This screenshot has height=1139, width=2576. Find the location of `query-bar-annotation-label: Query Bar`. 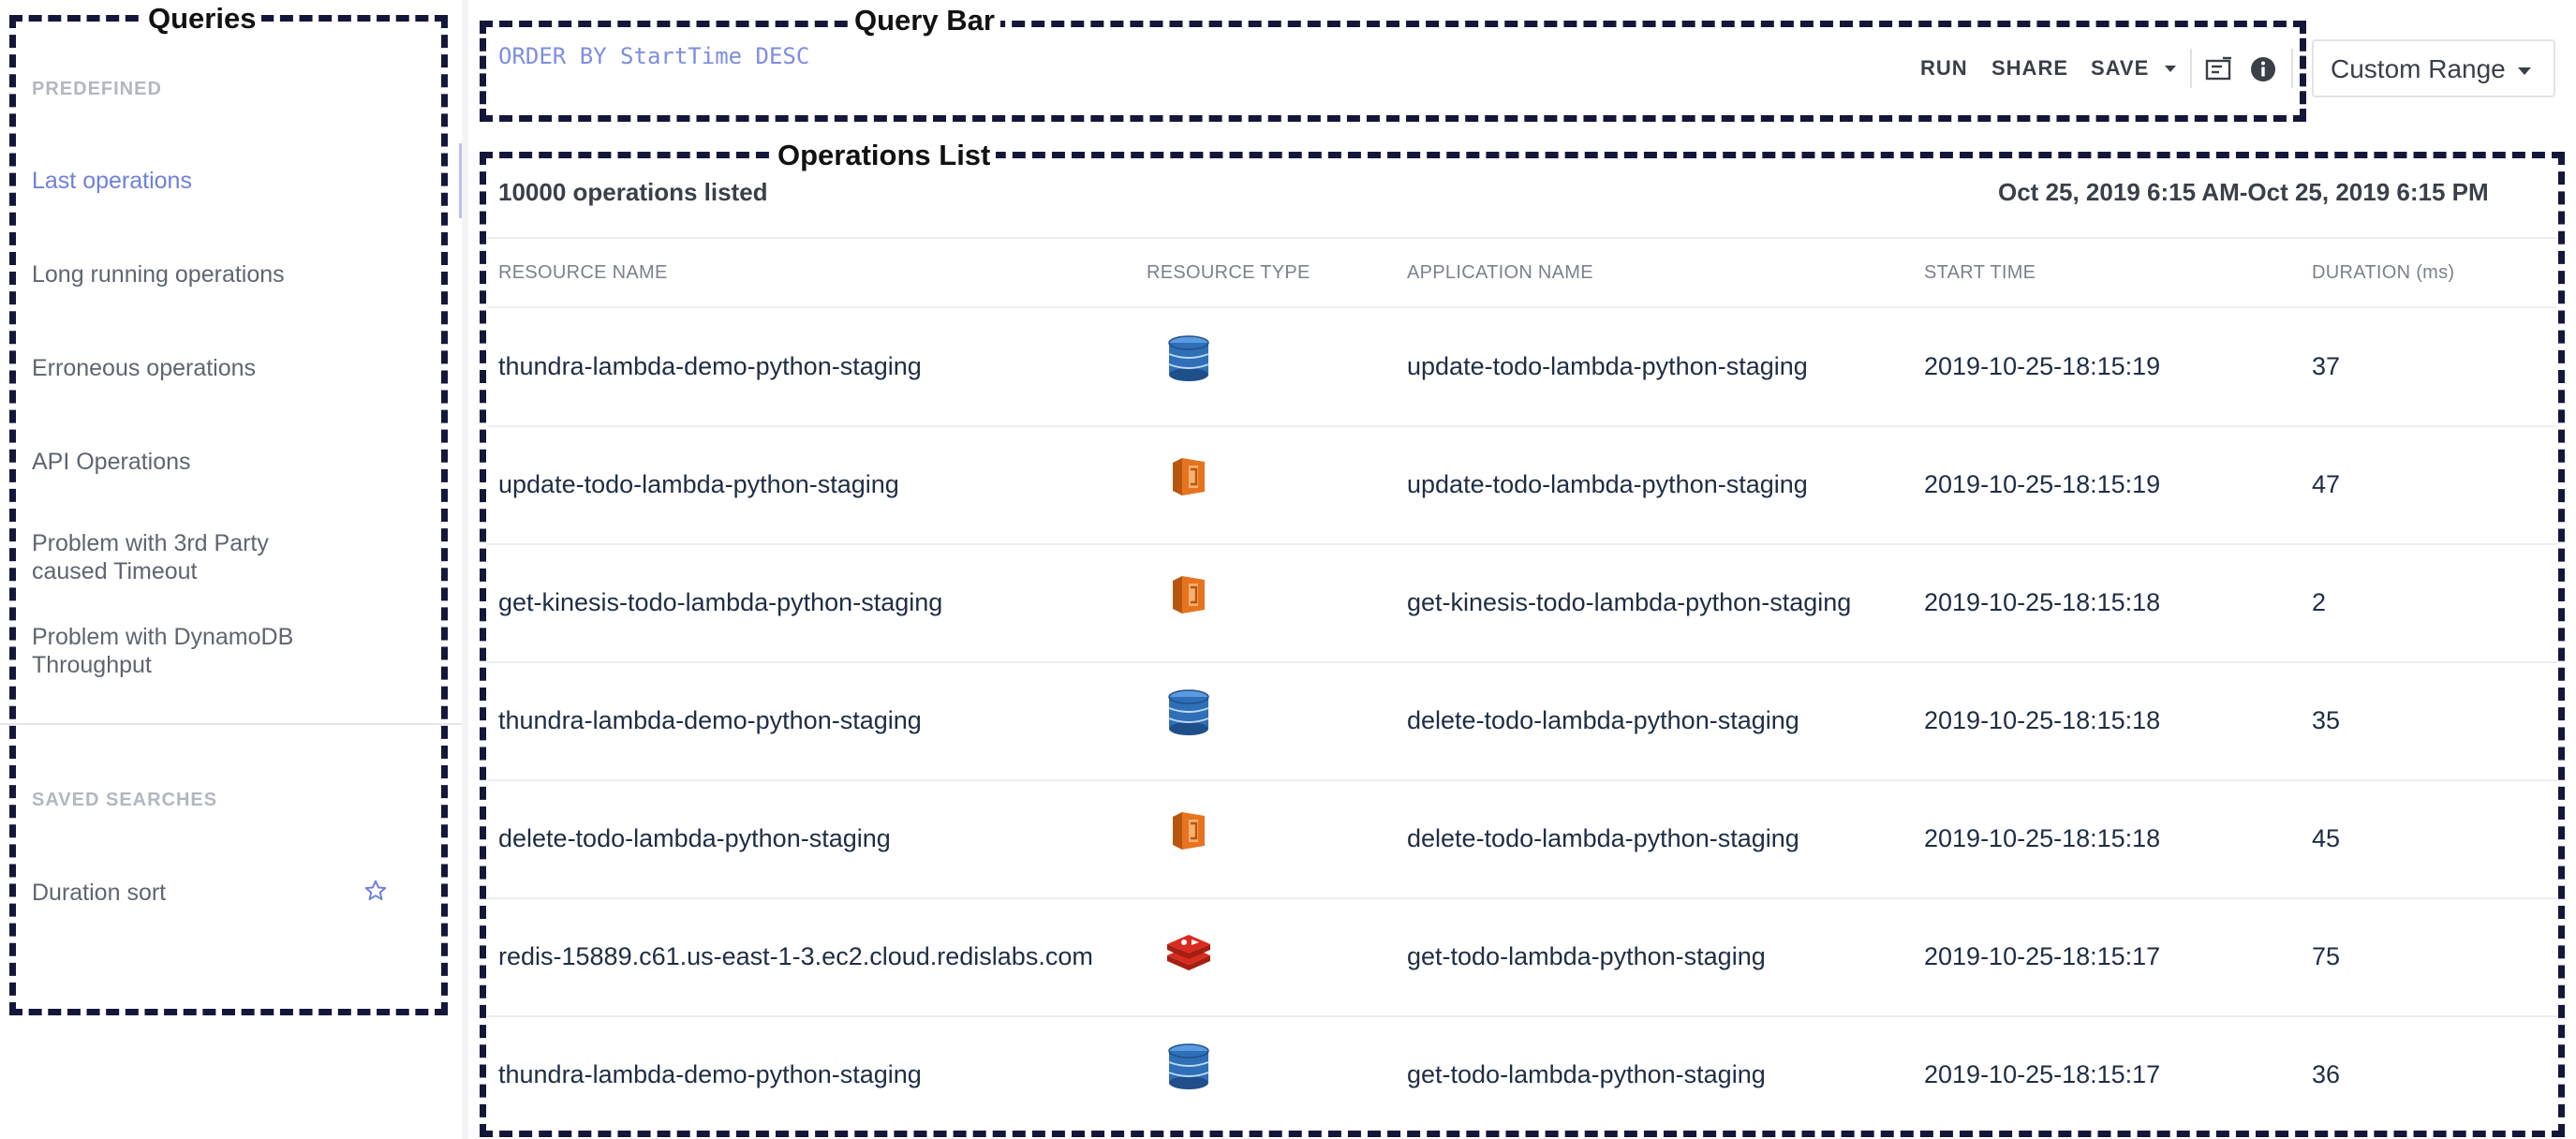

query-bar-annotation-label: Query Bar is located at coordinates (925, 20).